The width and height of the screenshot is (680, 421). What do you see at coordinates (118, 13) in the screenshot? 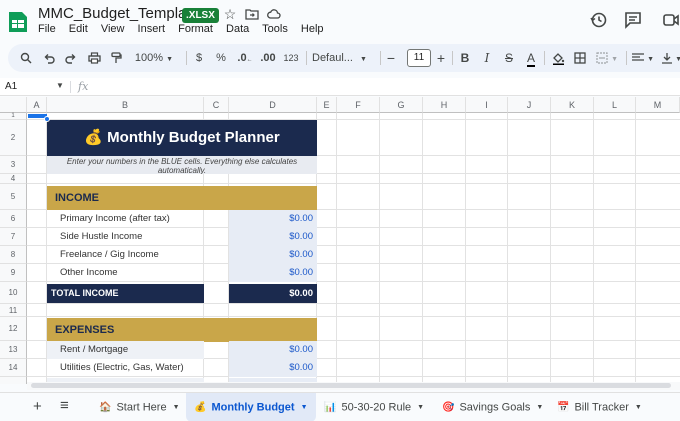
I see `document-title: MMC_Budget_Template` at bounding box center [118, 13].